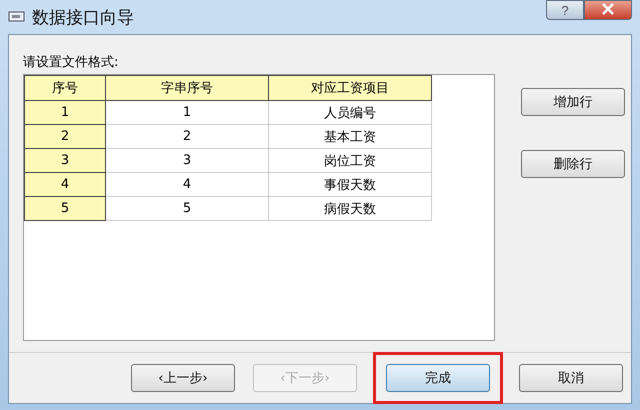 This screenshot has height=410, width=640. What do you see at coordinates (65, 88) in the screenshot?
I see `column-header: 序号` at bounding box center [65, 88].